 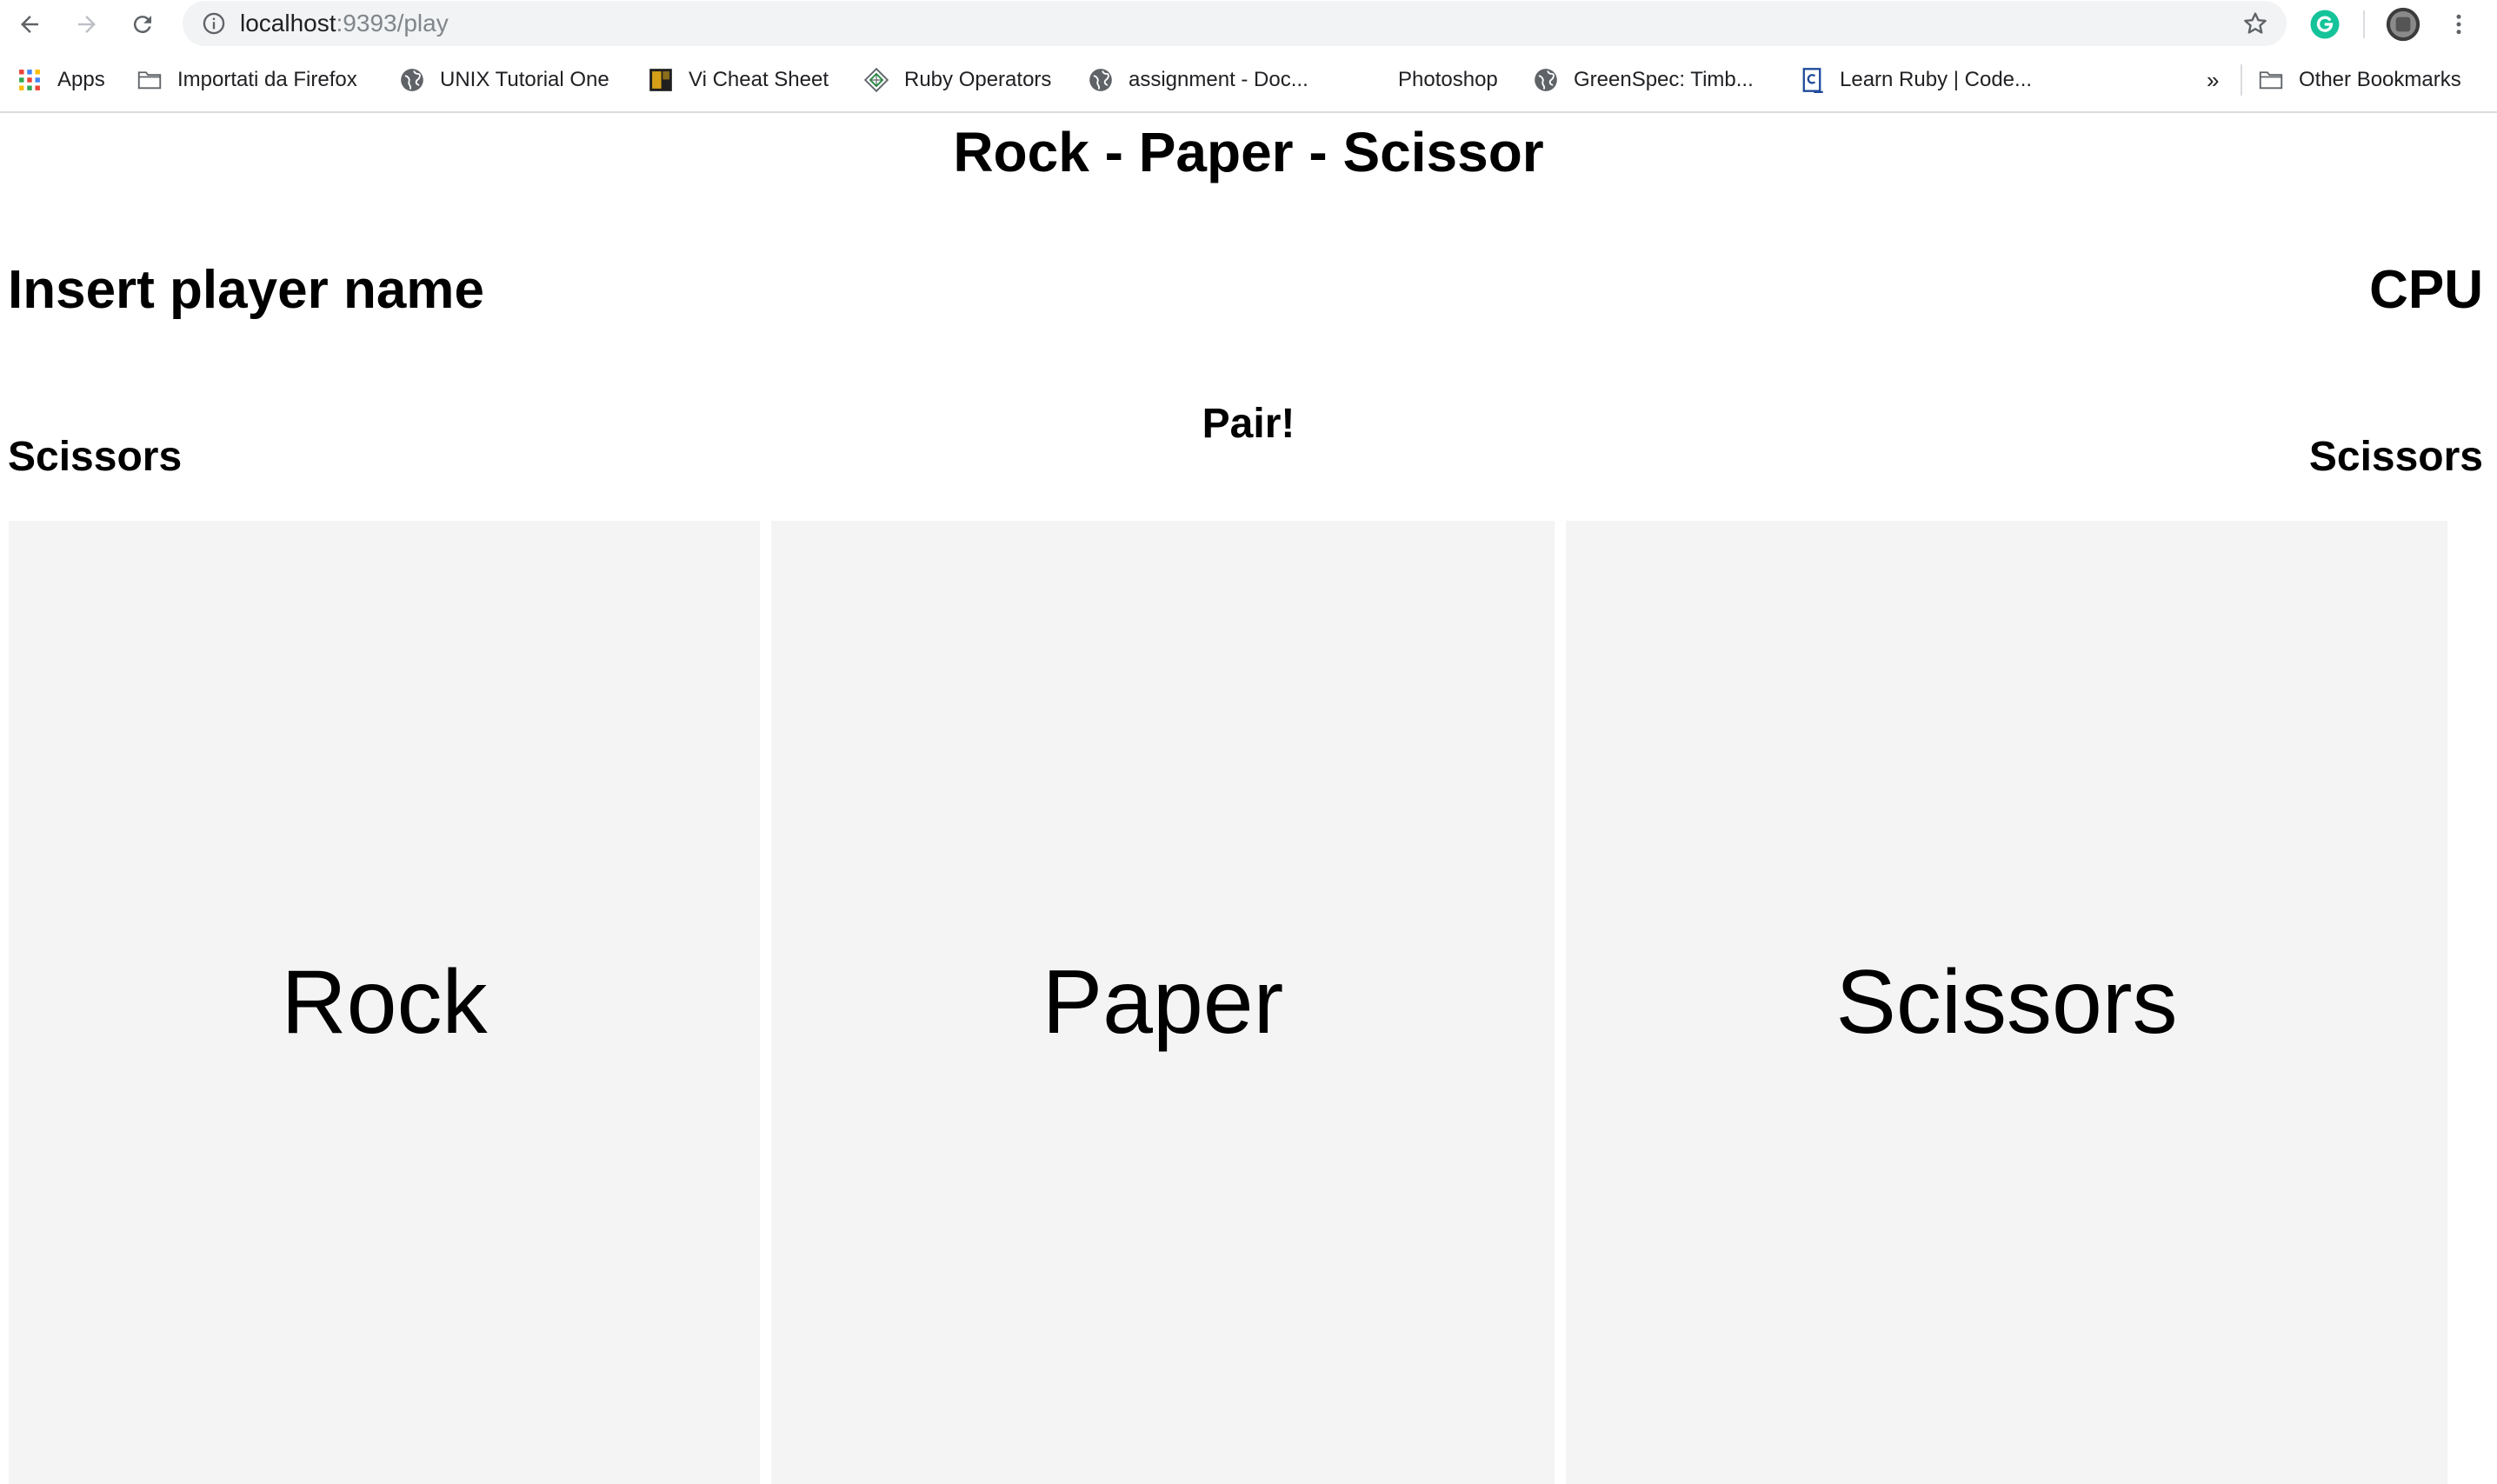 I want to click on avatar, so click(x=2403, y=24).